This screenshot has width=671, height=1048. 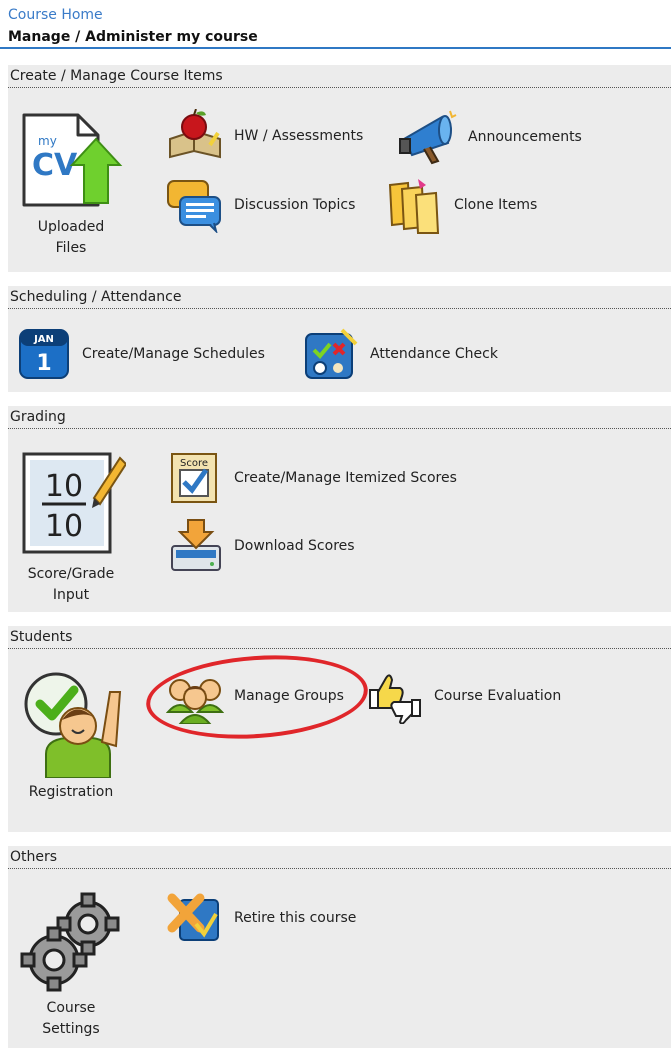 I want to click on announcements-link: Announcements, so click(x=490, y=137).